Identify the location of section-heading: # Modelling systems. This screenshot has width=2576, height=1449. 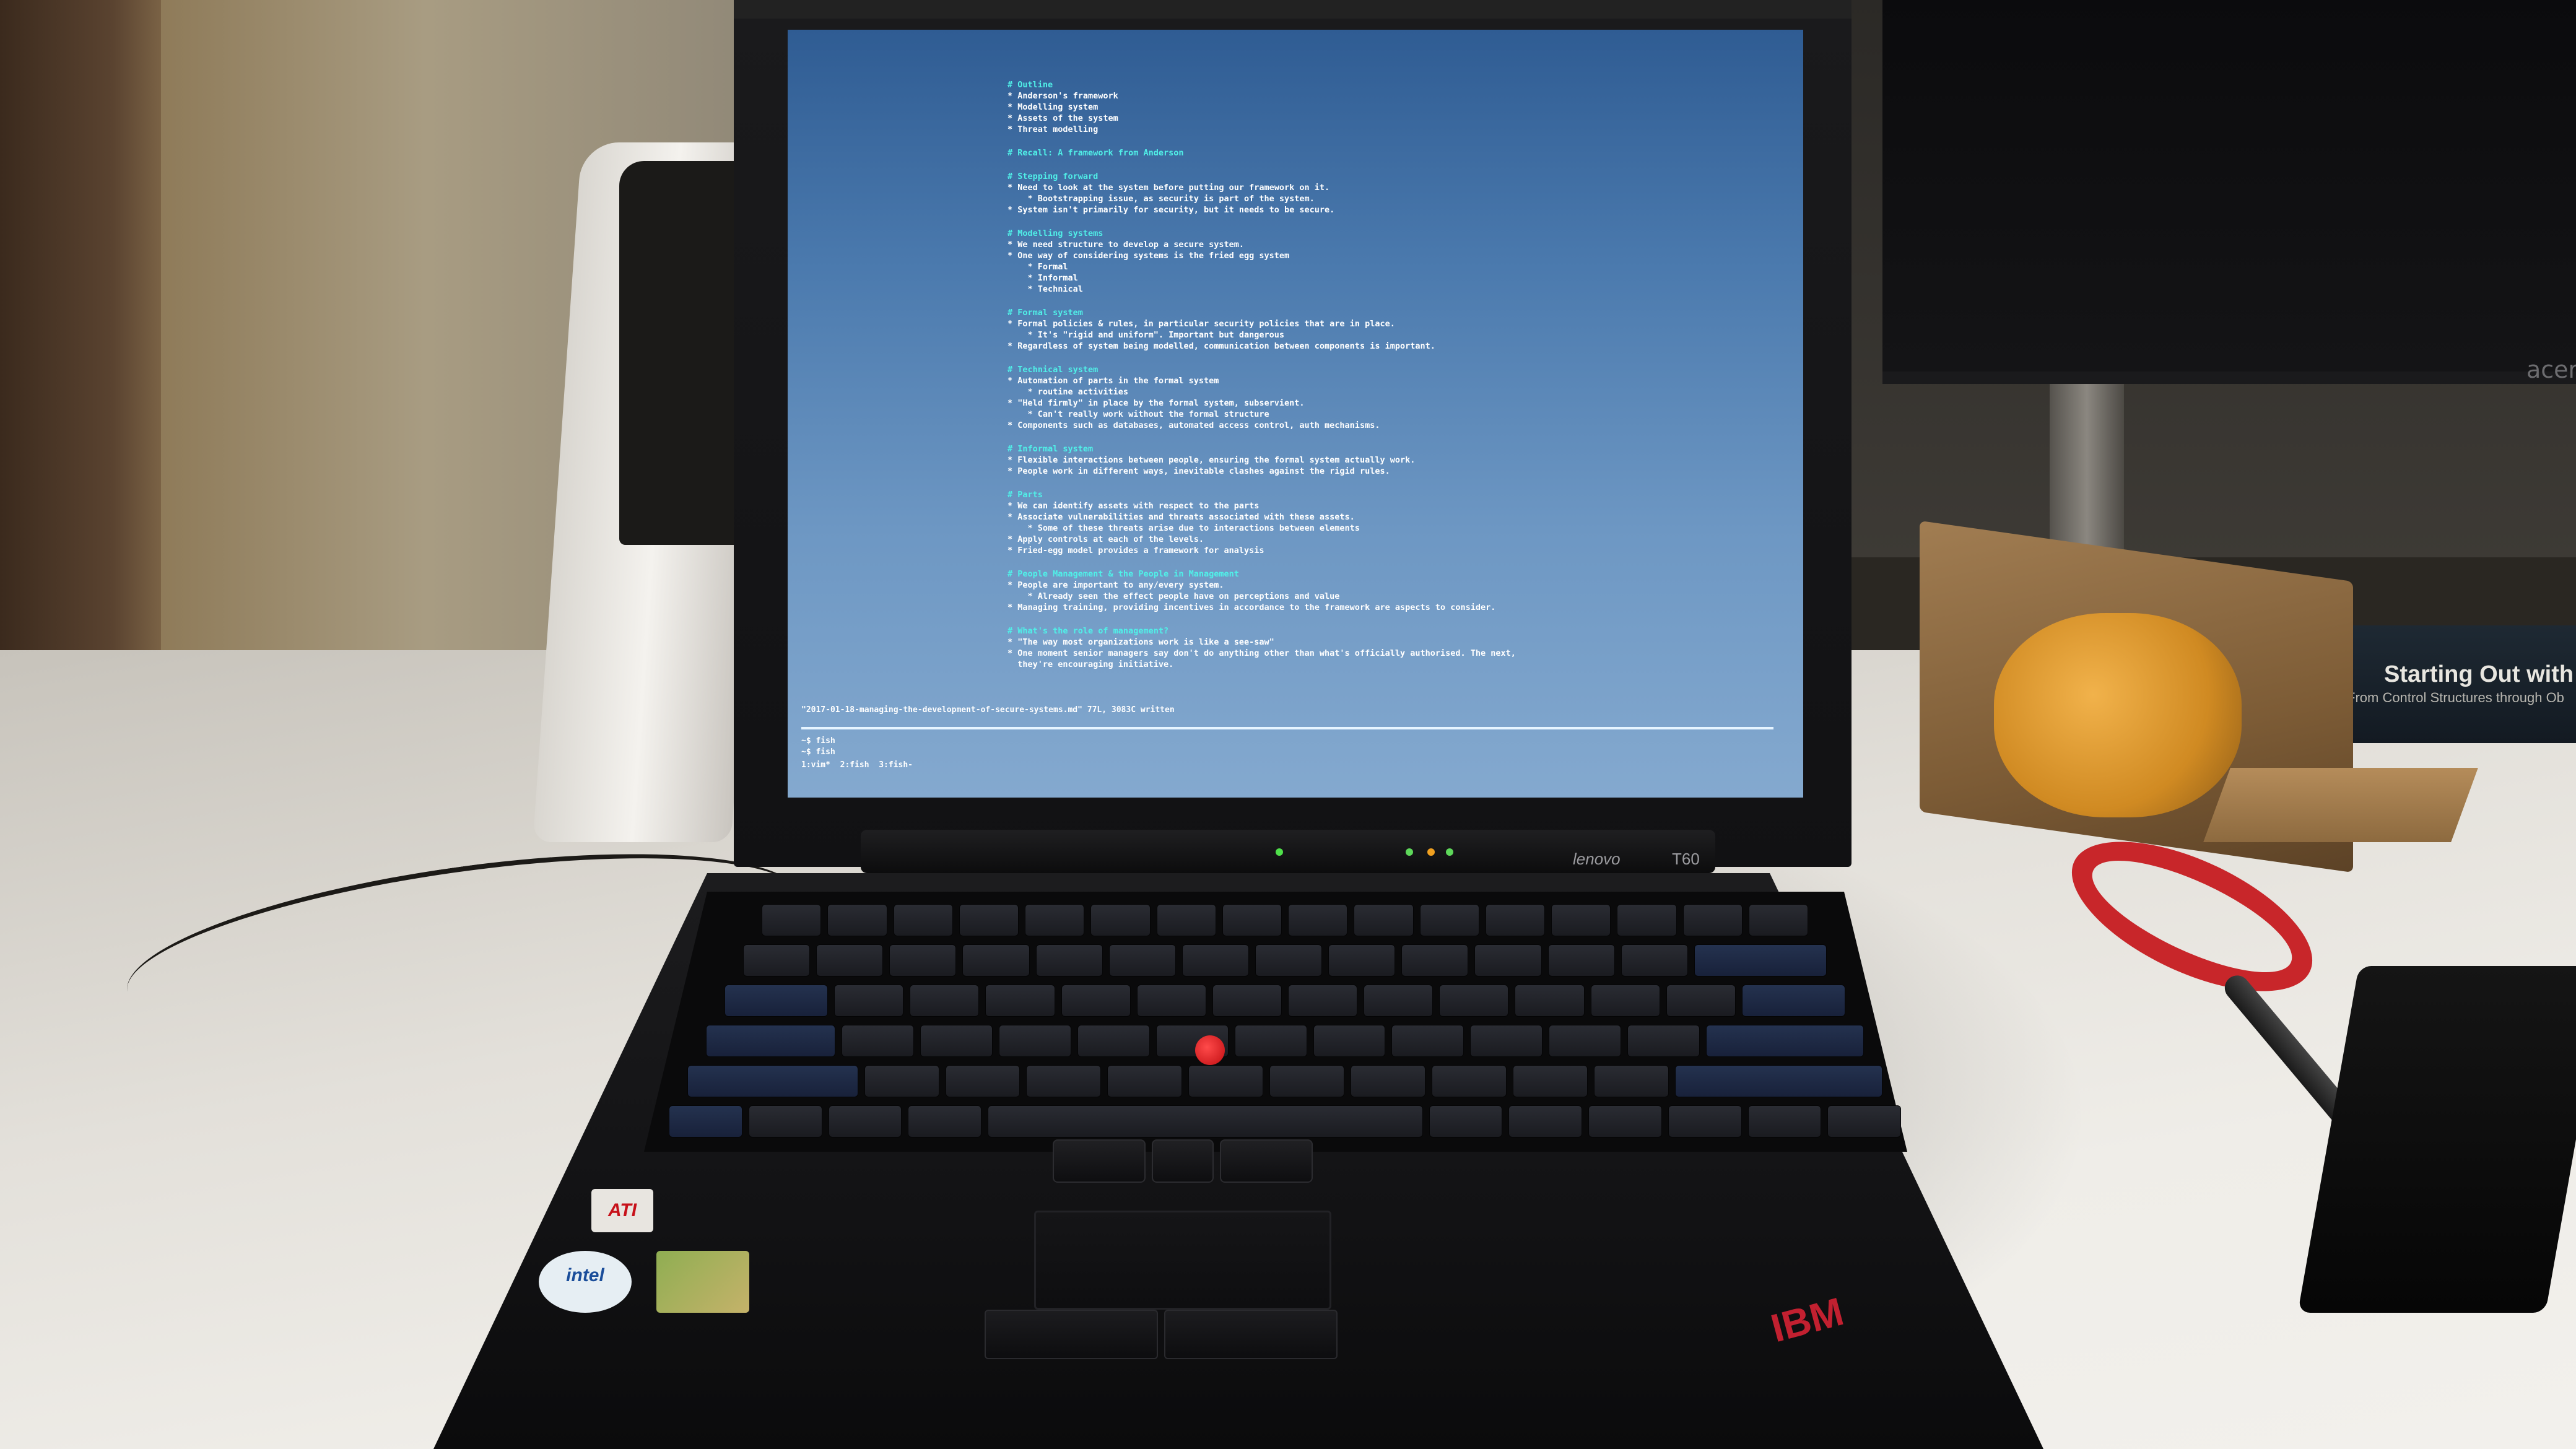
(1055, 233).